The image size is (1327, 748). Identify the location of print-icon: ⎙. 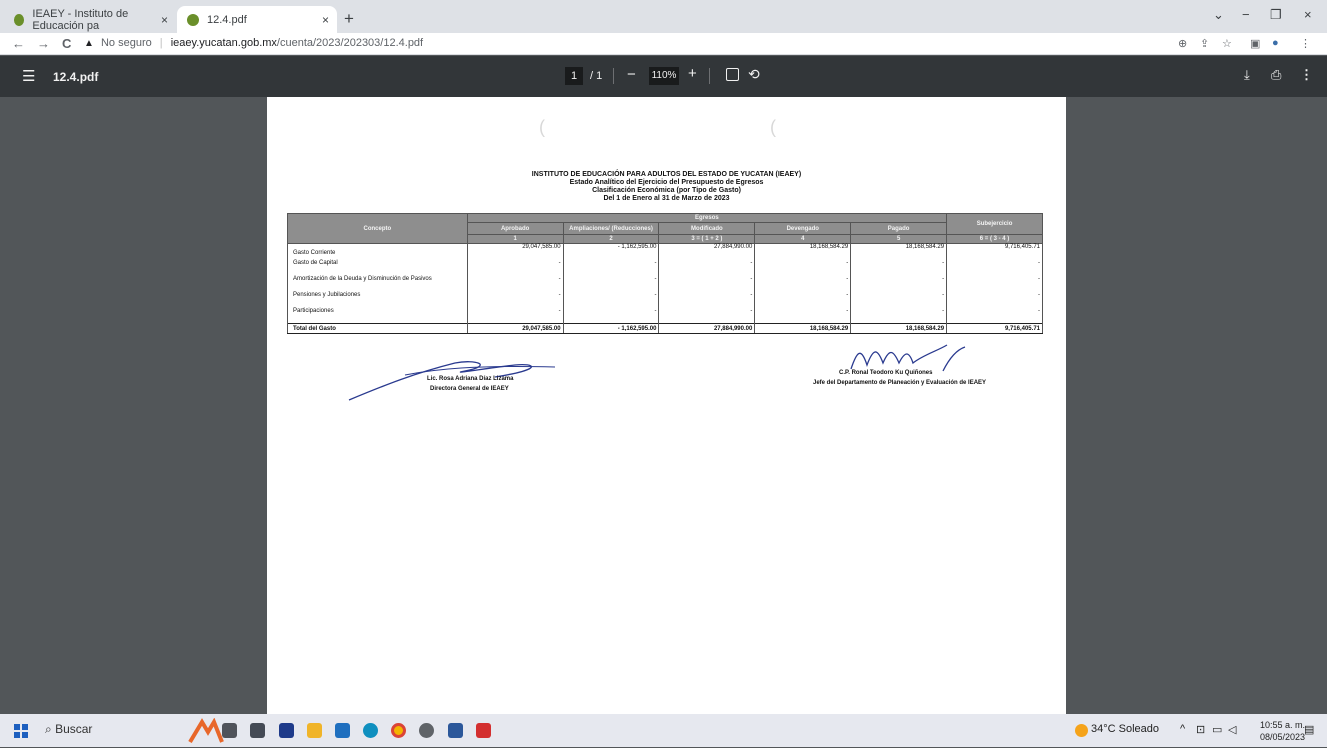
(1276, 75).